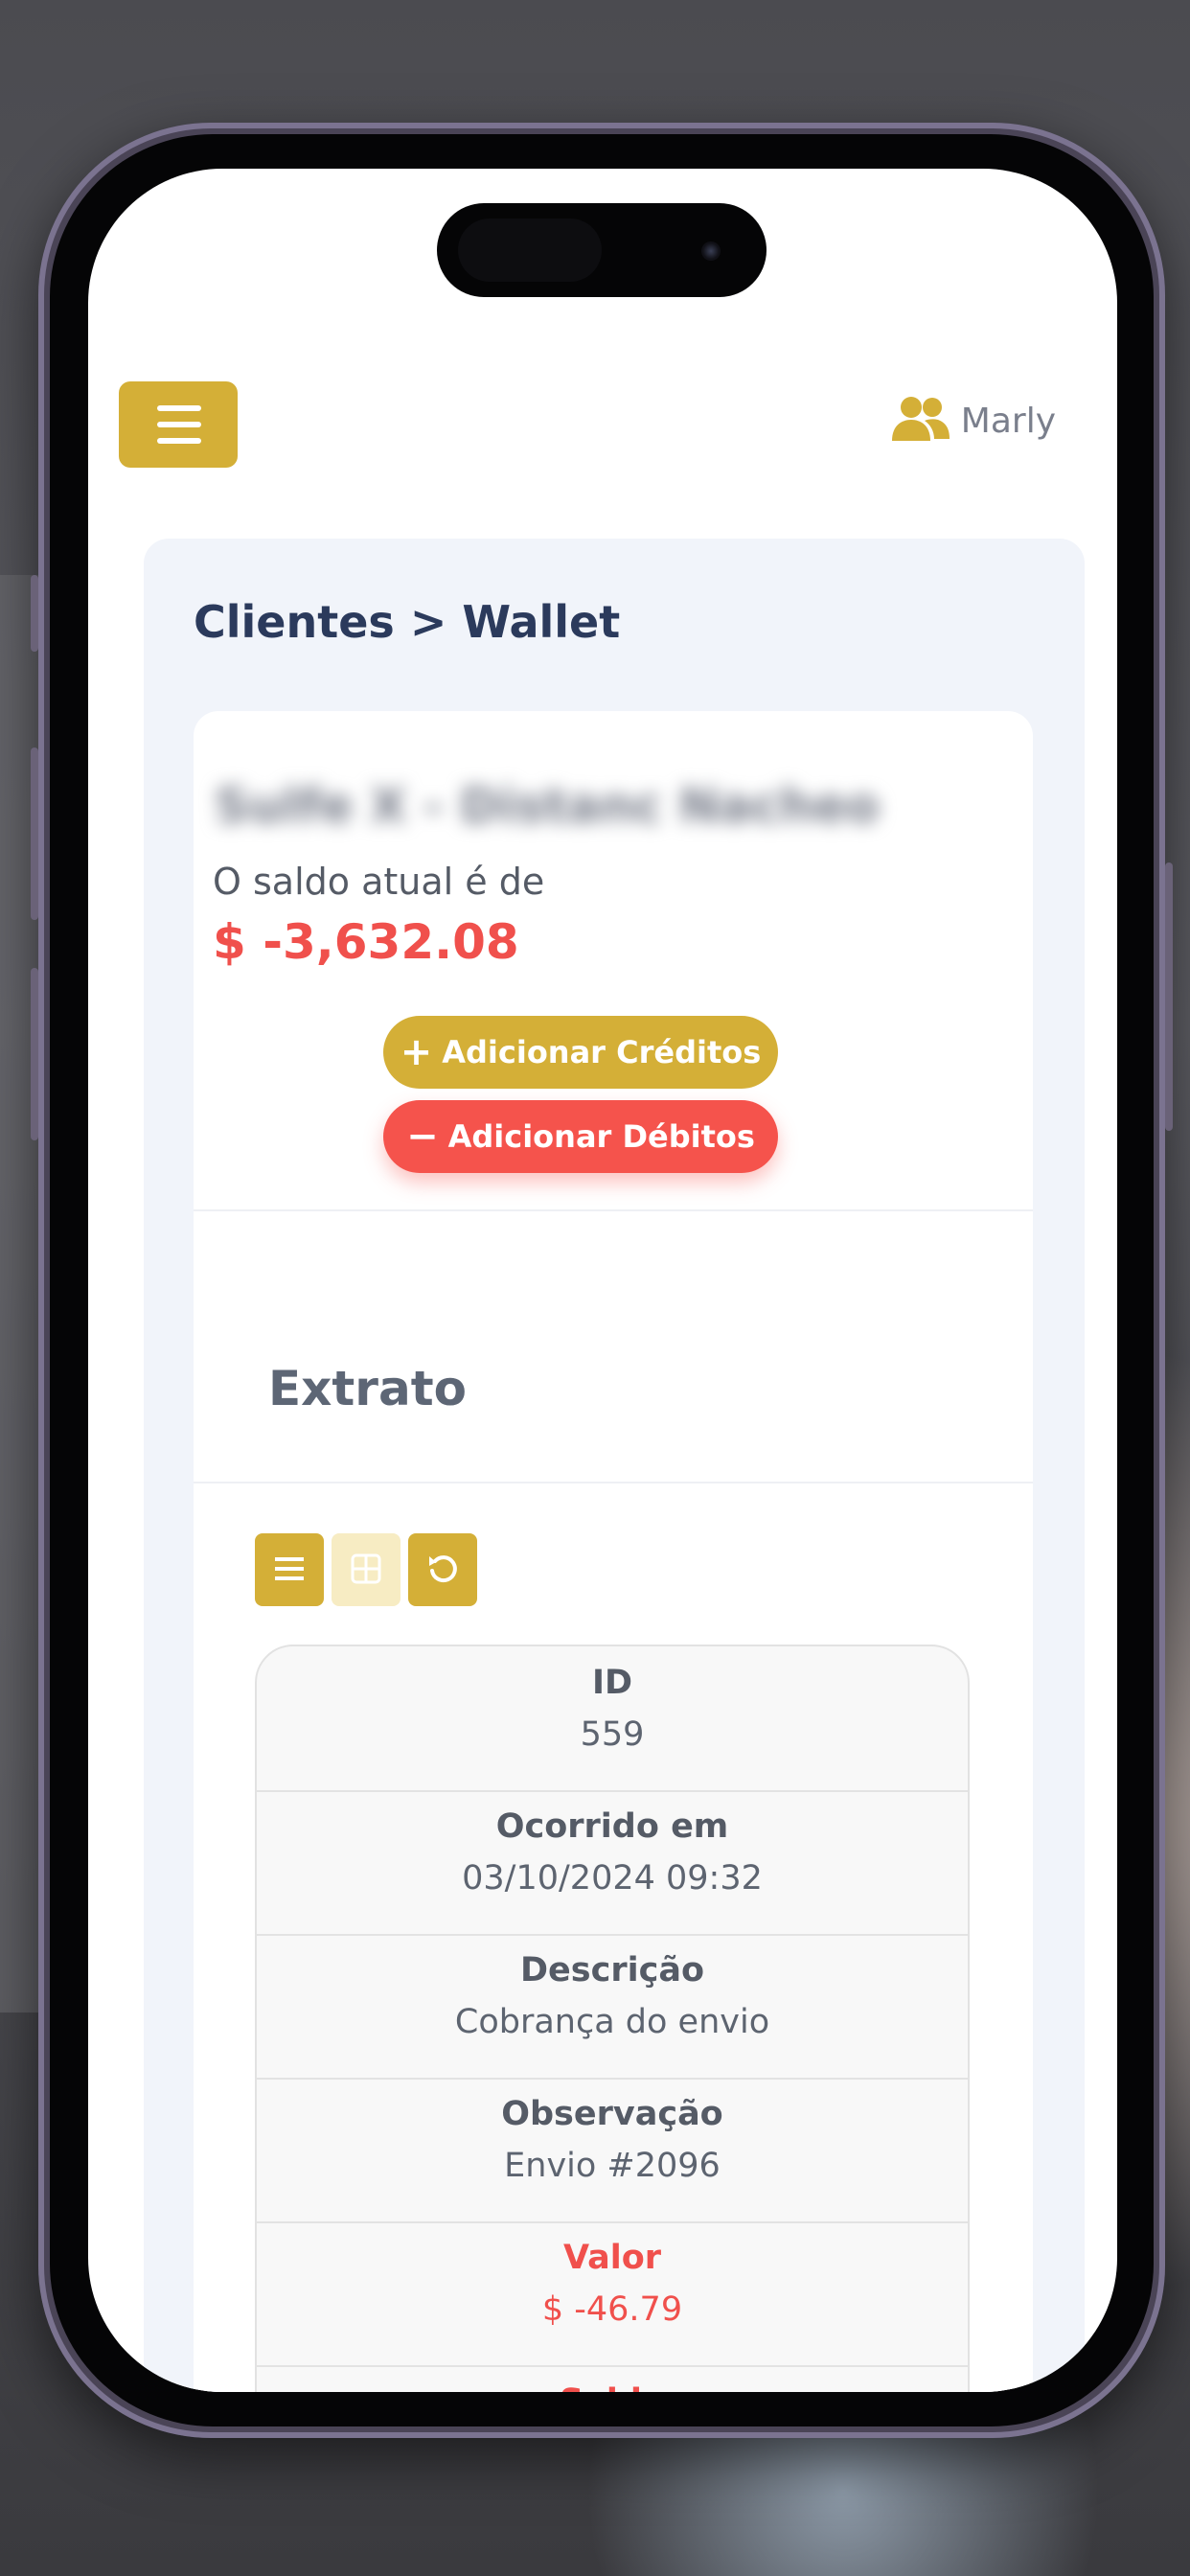  I want to click on list-view-icon, so click(289, 1570).